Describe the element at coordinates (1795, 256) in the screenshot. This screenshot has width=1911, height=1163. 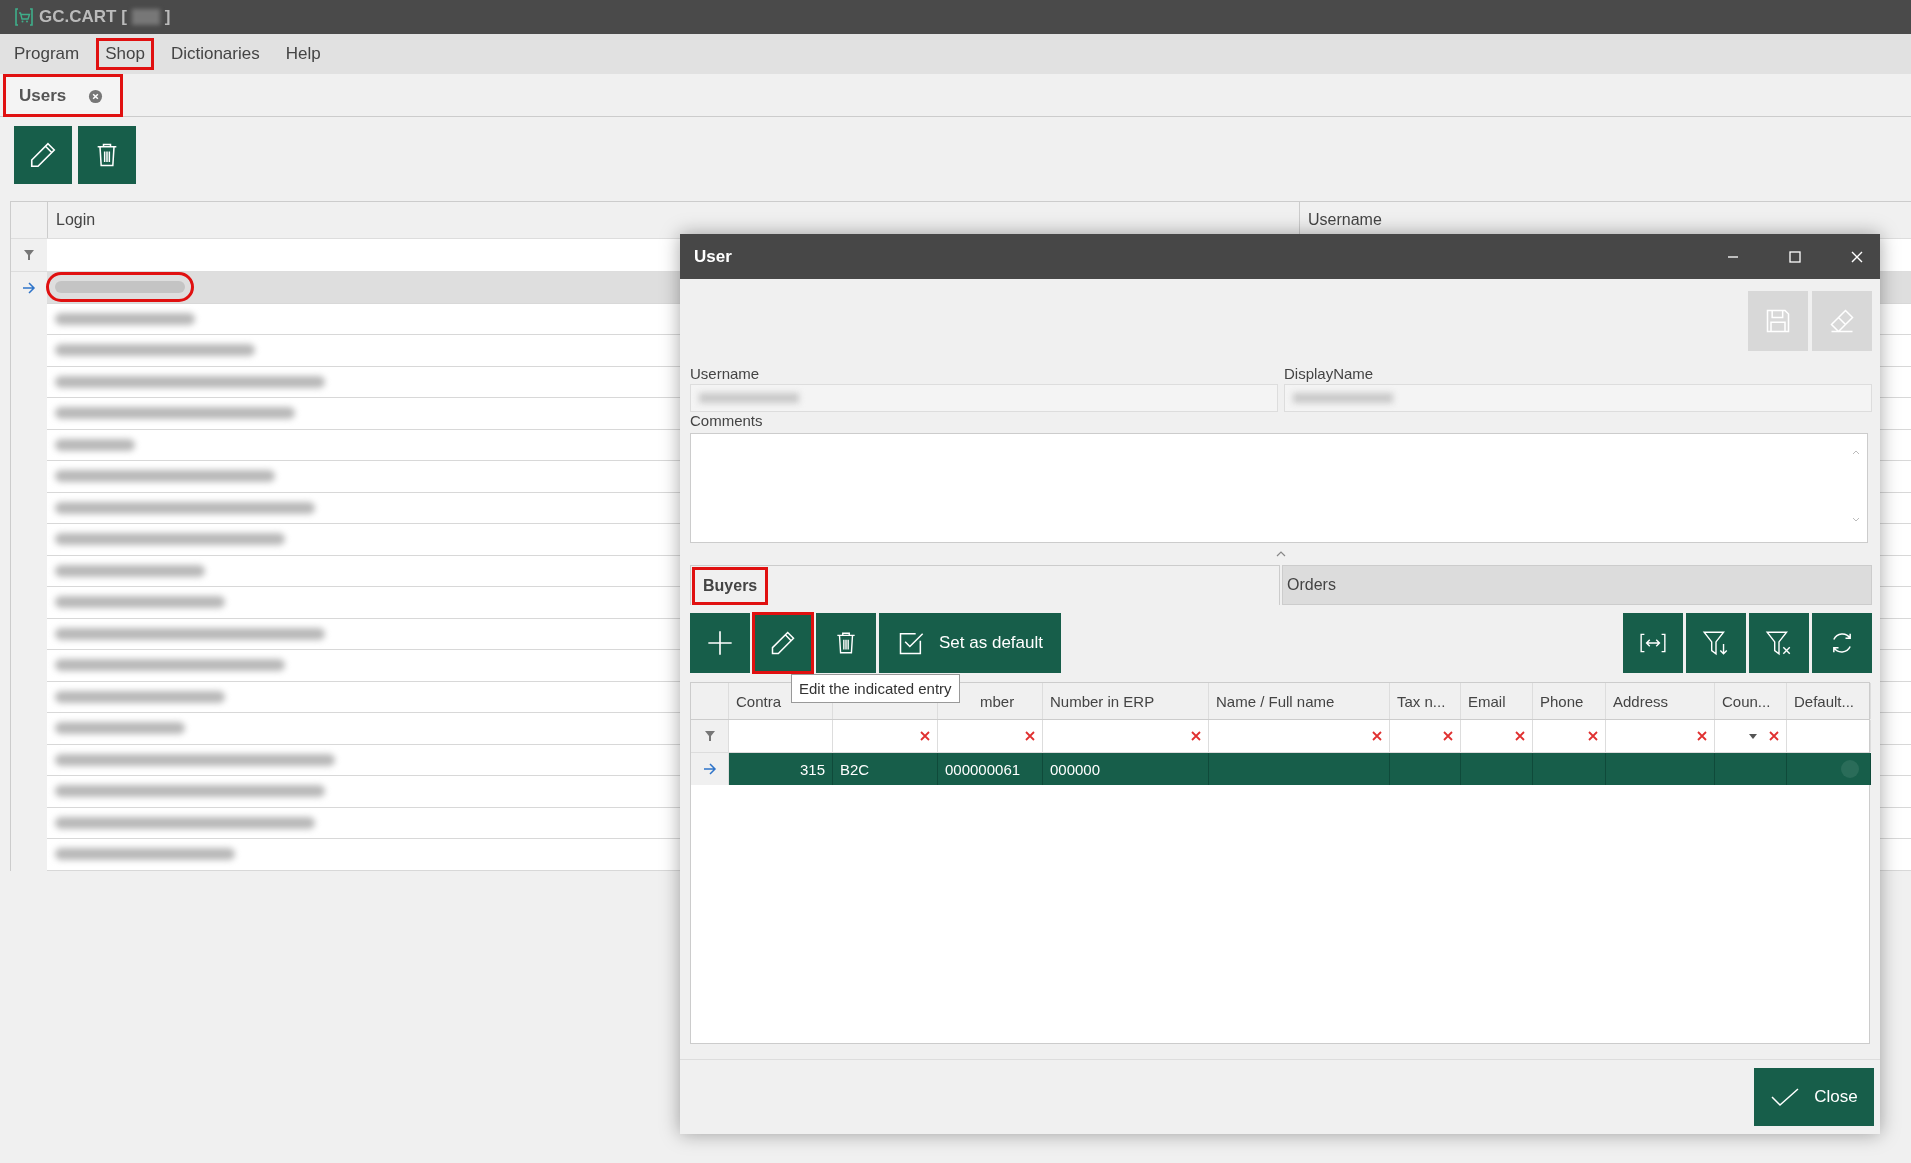
I see `maximize-icon` at that location.